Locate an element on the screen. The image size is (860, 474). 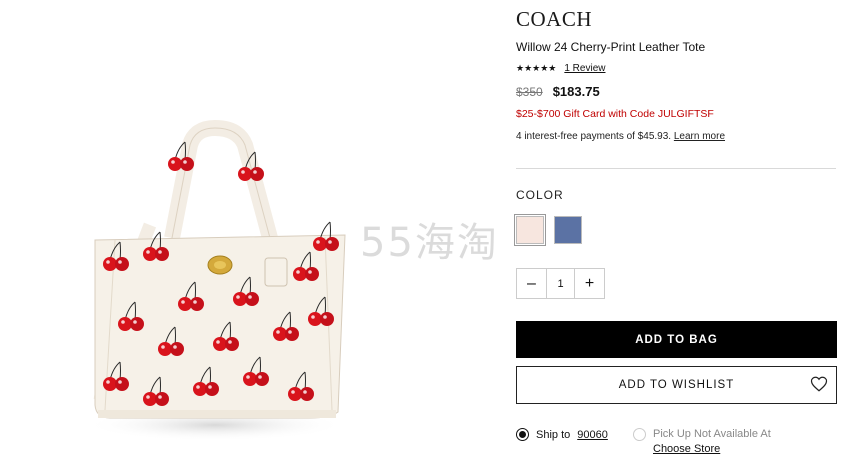
original-price: $350 is located at coordinates (529, 92).